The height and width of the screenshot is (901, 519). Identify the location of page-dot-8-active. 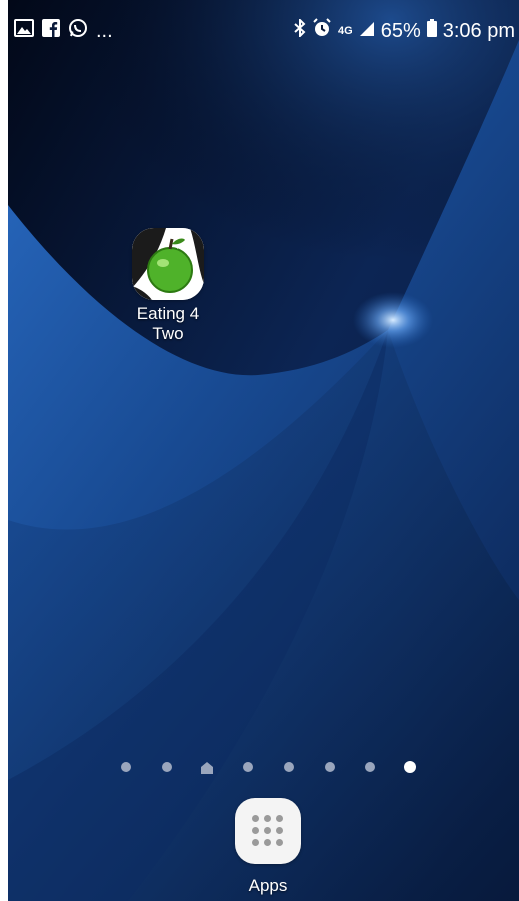
(410, 767).